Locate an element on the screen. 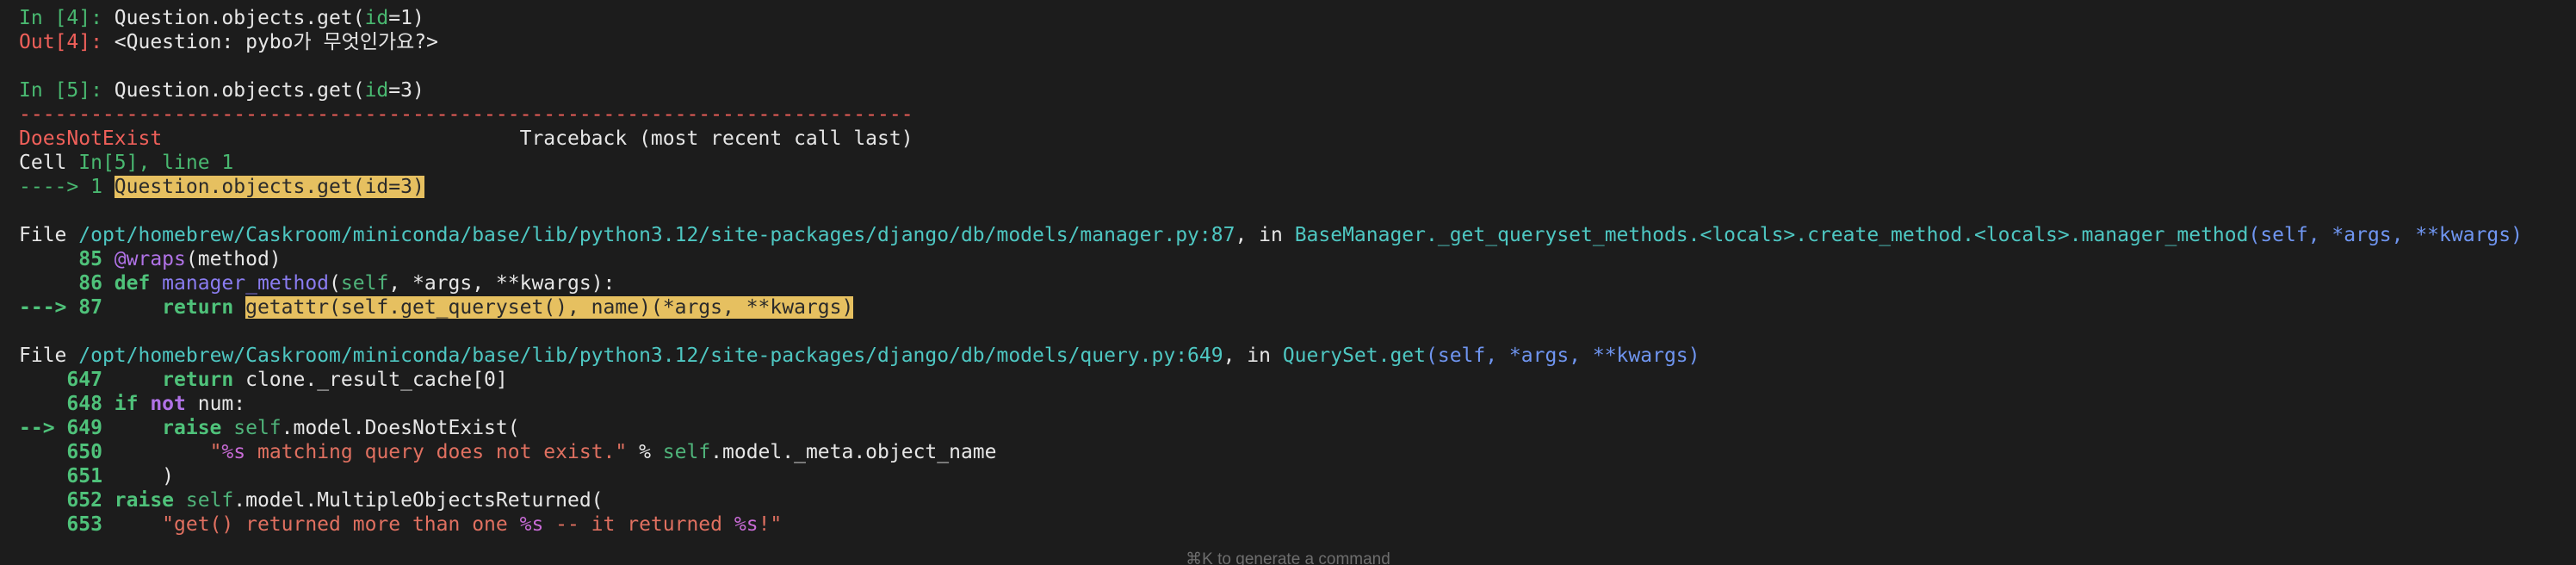 The image size is (2576, 565). line-number: 651 is located at coordinates (67, 476).